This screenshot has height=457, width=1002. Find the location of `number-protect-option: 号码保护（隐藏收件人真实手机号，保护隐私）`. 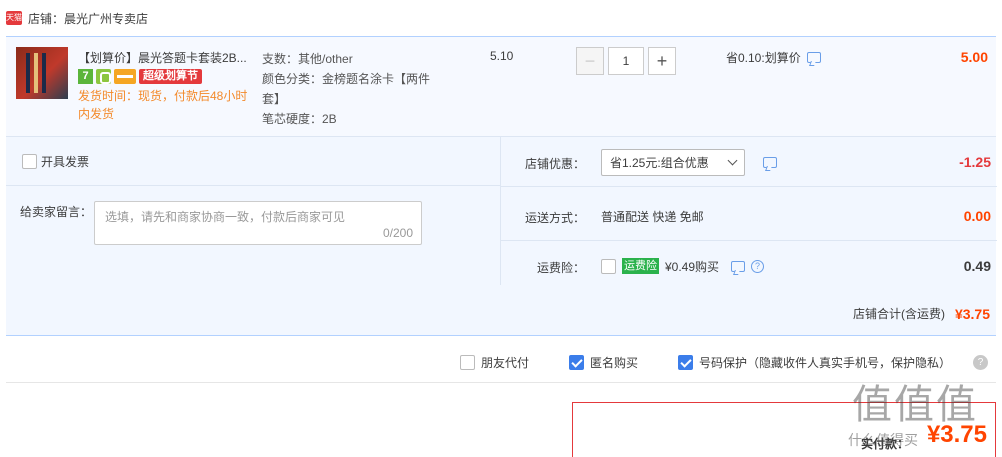

number-protect-option: 号码保护（隐藏收件人真实手机号，保护隐私） is located at coordinates (814, 362).